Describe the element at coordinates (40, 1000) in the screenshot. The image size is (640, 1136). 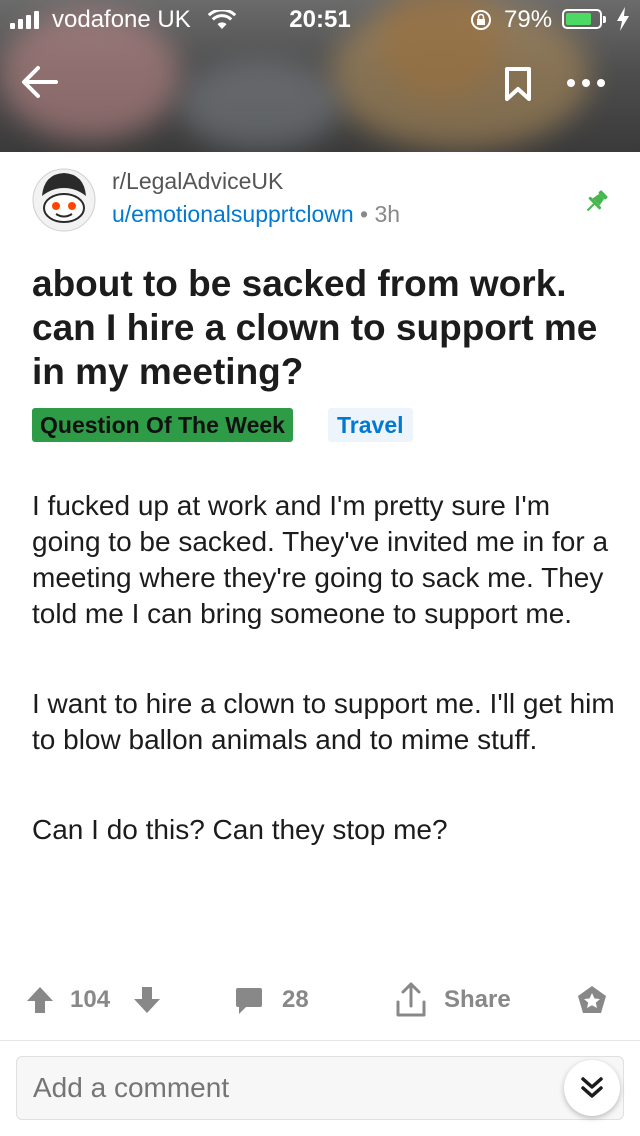
I see `upvote-arrow-icon` at that location.